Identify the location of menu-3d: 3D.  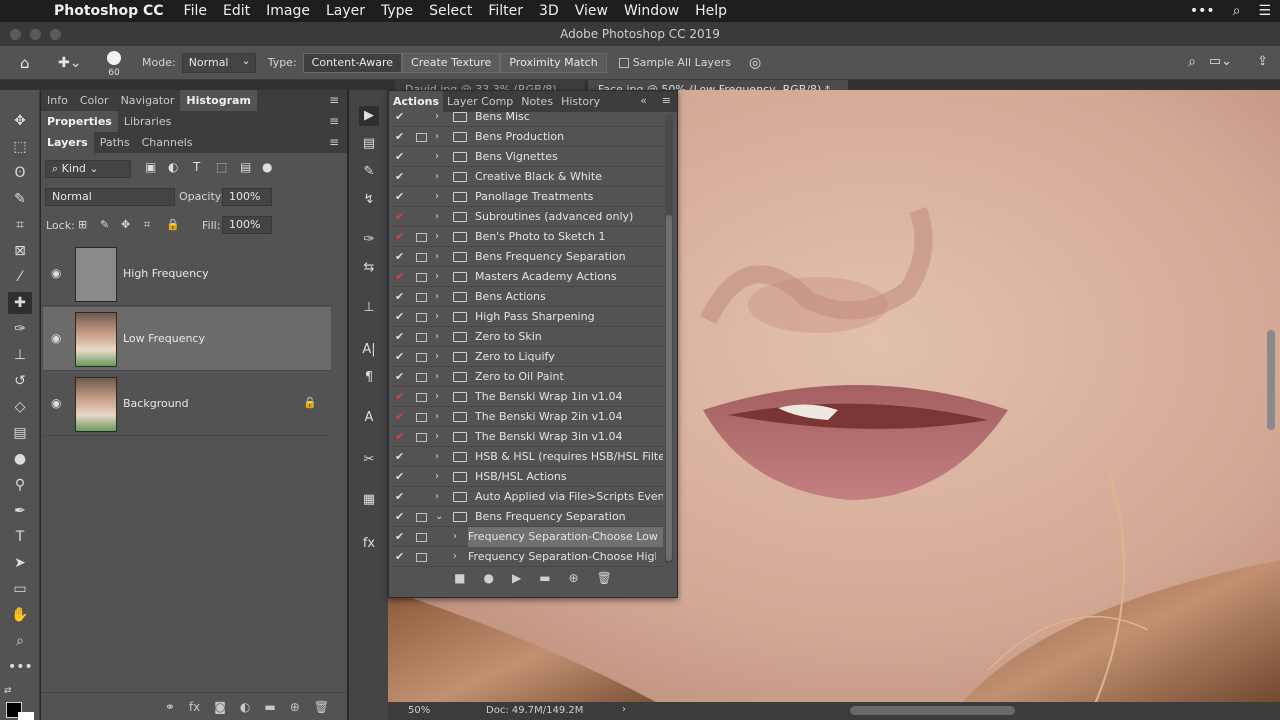
(549, 11).